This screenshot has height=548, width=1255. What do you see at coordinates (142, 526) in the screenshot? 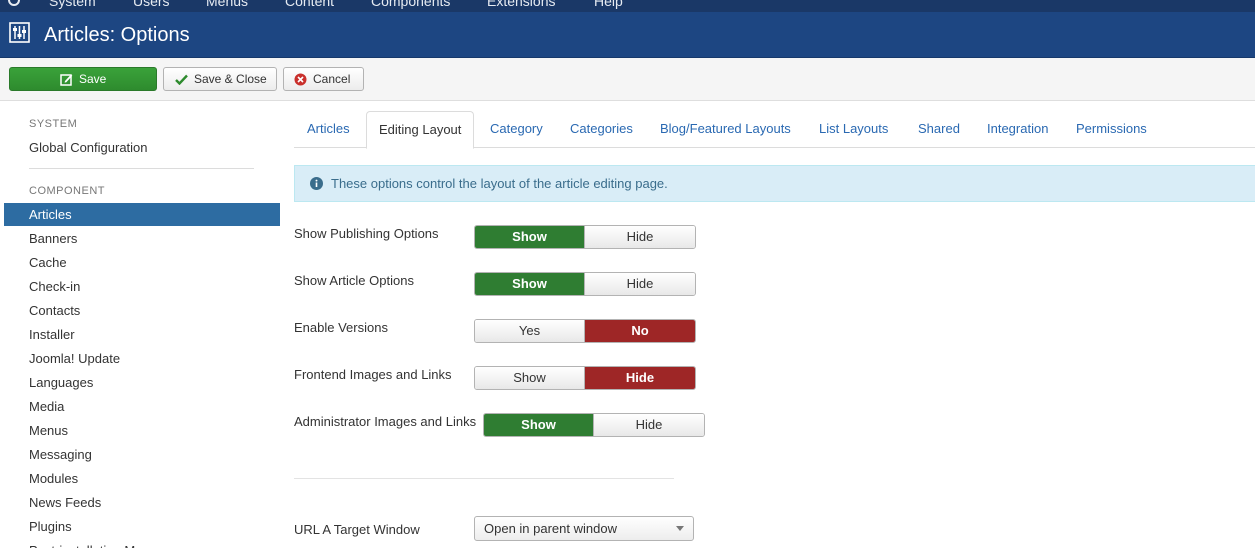
I see `sidebar-item-plugins: Plugins` at bounding box center [142, 526].